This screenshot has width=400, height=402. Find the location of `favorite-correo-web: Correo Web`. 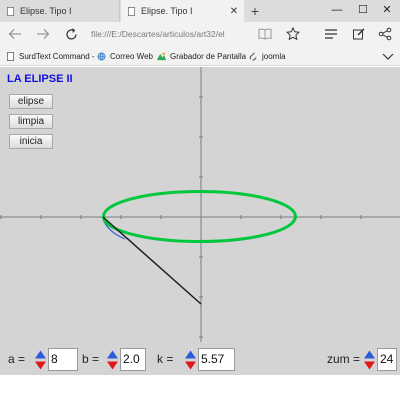

favorite-correo-web: Correo Web is located at coordinates (125, 56).